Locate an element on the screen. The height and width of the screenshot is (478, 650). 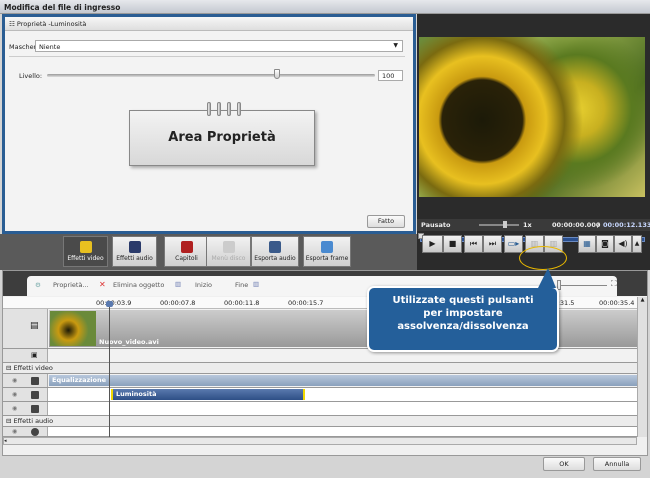
ruler-tick: 00:00:03.9 is located at coordinates (114, 303).